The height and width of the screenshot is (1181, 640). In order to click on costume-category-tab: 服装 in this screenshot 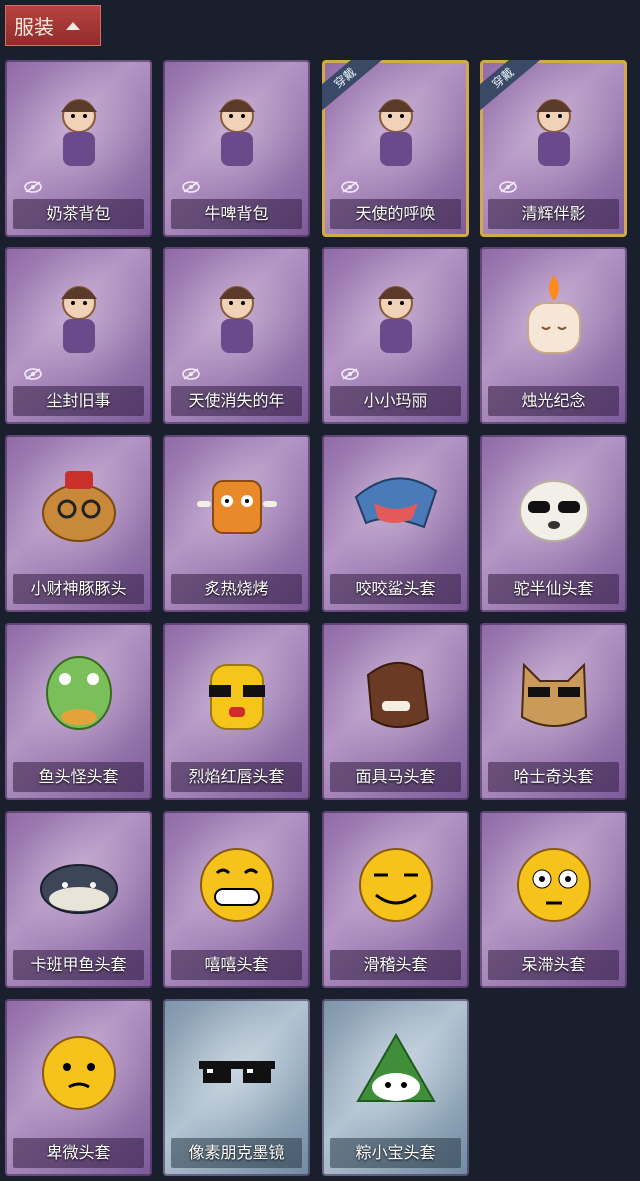, I will do `click(53, 25)`.